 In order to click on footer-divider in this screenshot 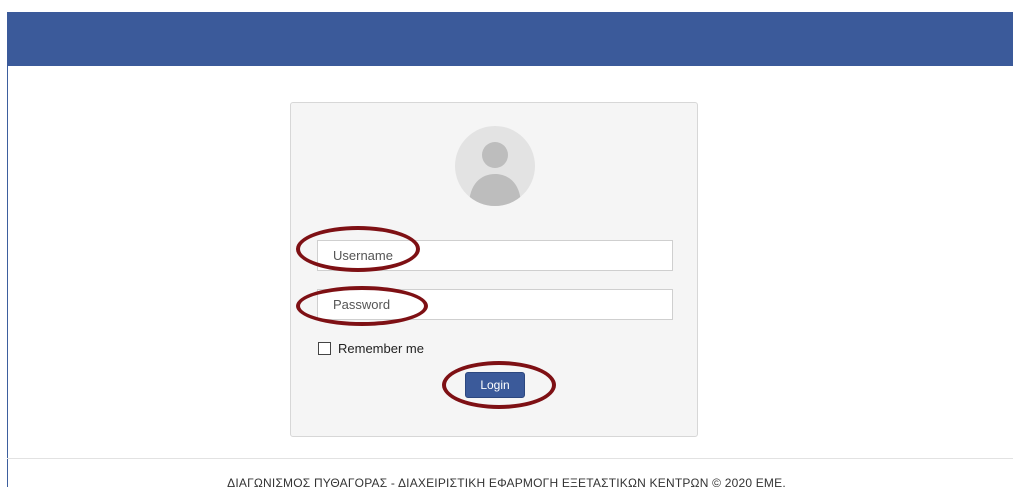, I will do `click(510, 458)`.